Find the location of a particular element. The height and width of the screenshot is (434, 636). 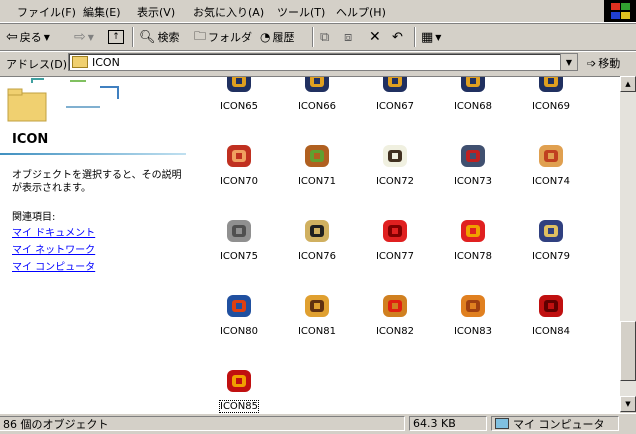

file-icon-label: ICON80 is located at coordinates (238, 331).